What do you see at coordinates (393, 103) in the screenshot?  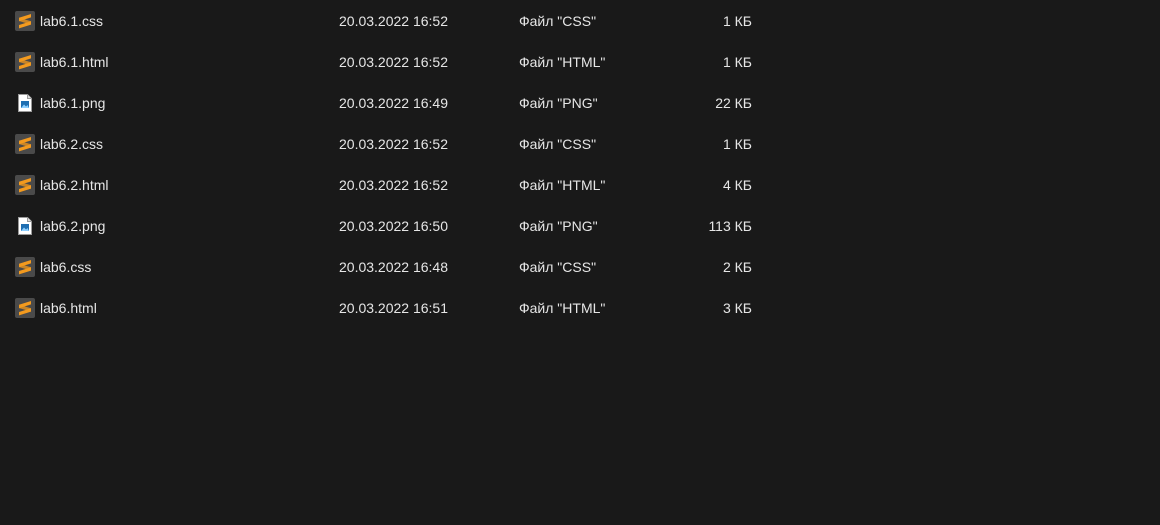 I see `file-date-modified: 20.03.2022 16:49` at bounding box center [393, 103].